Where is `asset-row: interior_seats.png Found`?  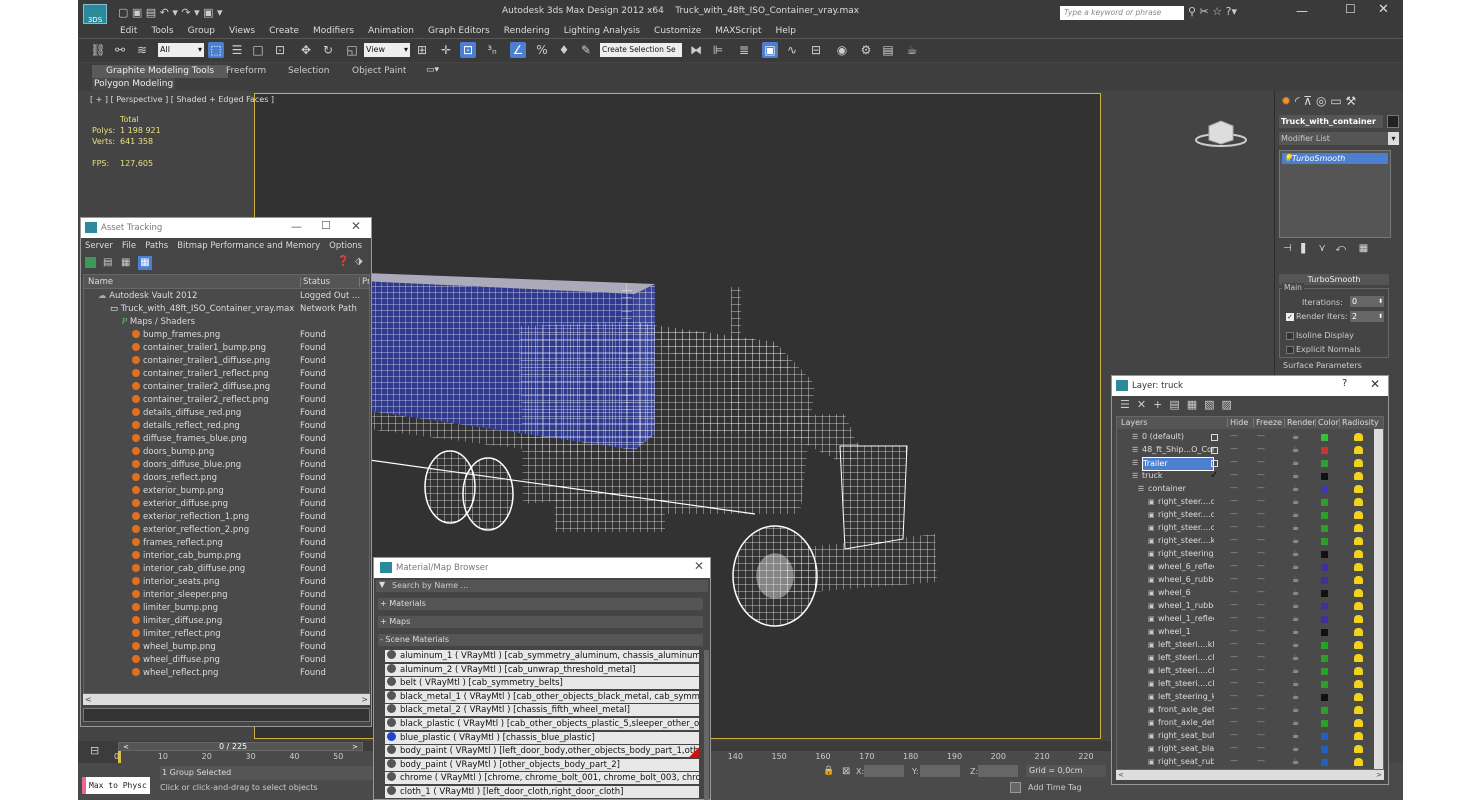
asset-row: interior_seats.png Found is located at coordinates (226, 582).